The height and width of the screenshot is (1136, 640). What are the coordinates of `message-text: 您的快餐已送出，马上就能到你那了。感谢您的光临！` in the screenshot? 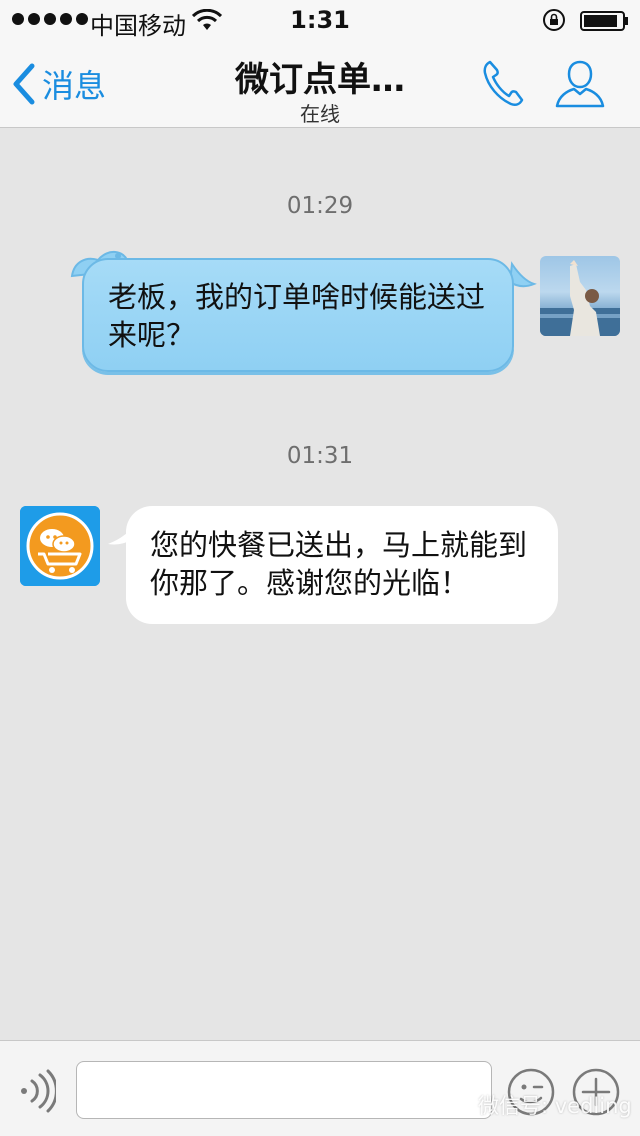 It's located at (339, 564).